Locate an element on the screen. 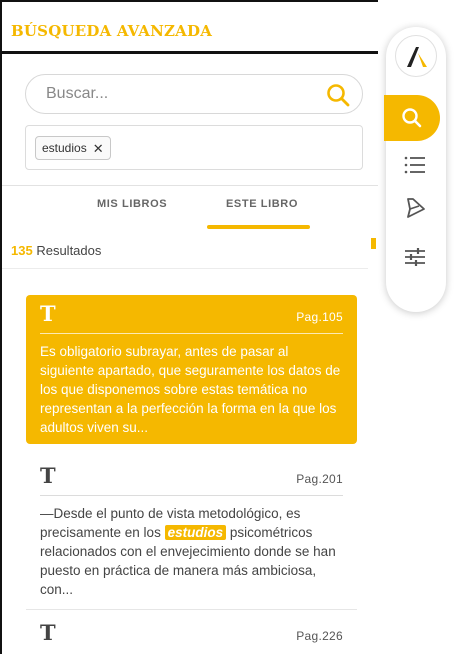  list-icon is located at coordinates (414, 165).